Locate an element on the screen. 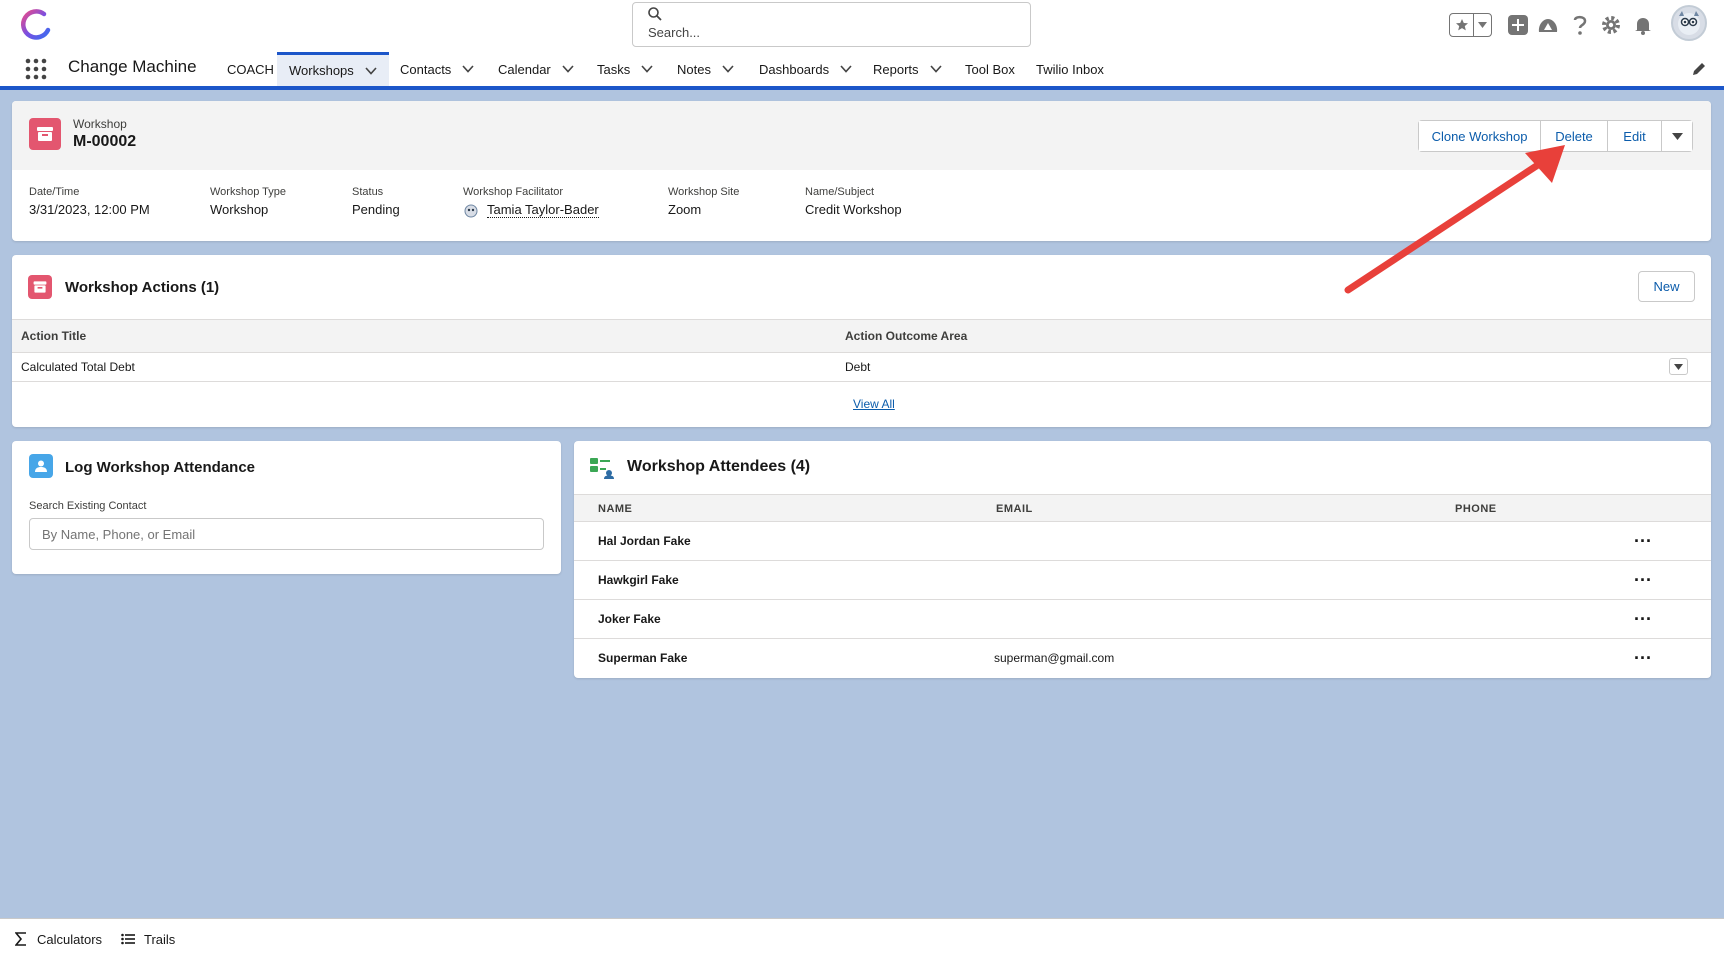 The width and height of the screenshot is (1724, 959). nav-item-label: Calendar is located at coordinates (524, 69).